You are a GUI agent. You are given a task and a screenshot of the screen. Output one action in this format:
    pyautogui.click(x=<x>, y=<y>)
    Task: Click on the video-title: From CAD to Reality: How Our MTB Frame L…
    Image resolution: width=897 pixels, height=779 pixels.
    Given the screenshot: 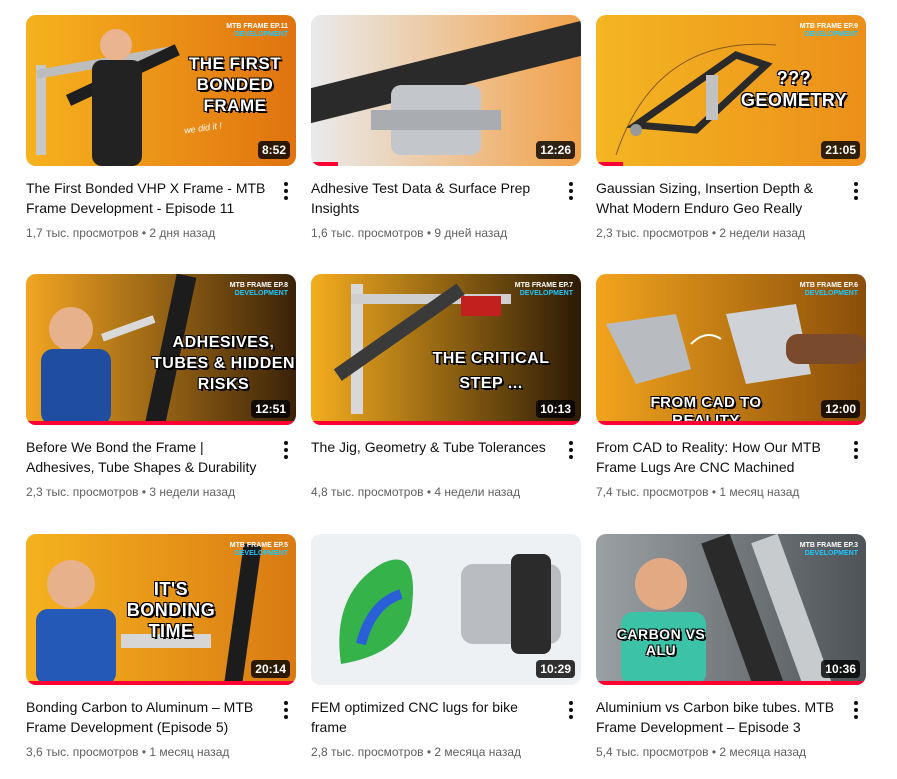 What is the action you would take?
    pyautogui.click(x=718, y=457)
    